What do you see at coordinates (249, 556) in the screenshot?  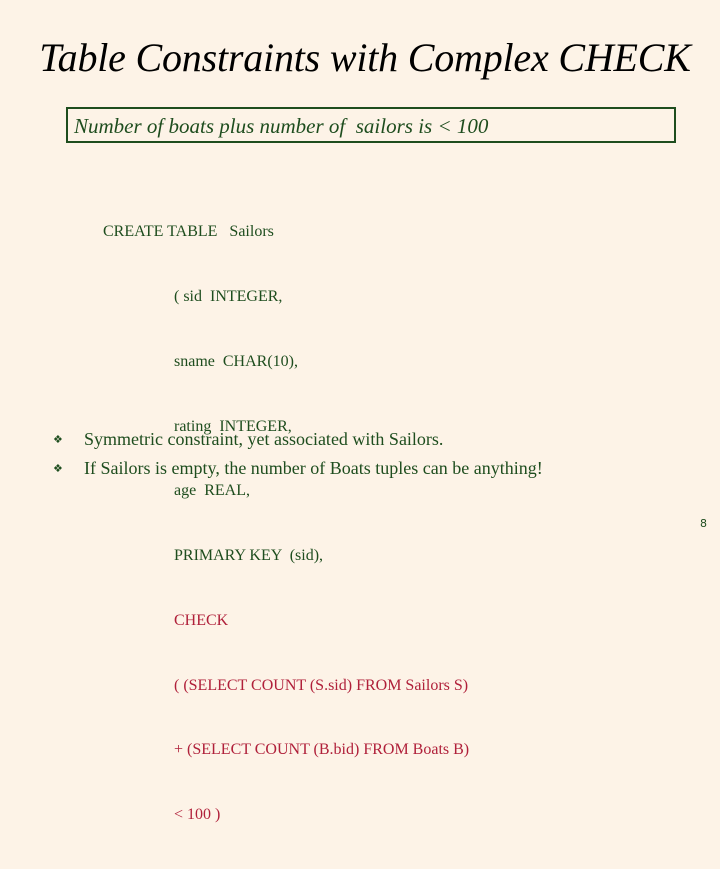 I see `code-line: PRIMARY KEY (sid),` at bounding box center [249, 556].